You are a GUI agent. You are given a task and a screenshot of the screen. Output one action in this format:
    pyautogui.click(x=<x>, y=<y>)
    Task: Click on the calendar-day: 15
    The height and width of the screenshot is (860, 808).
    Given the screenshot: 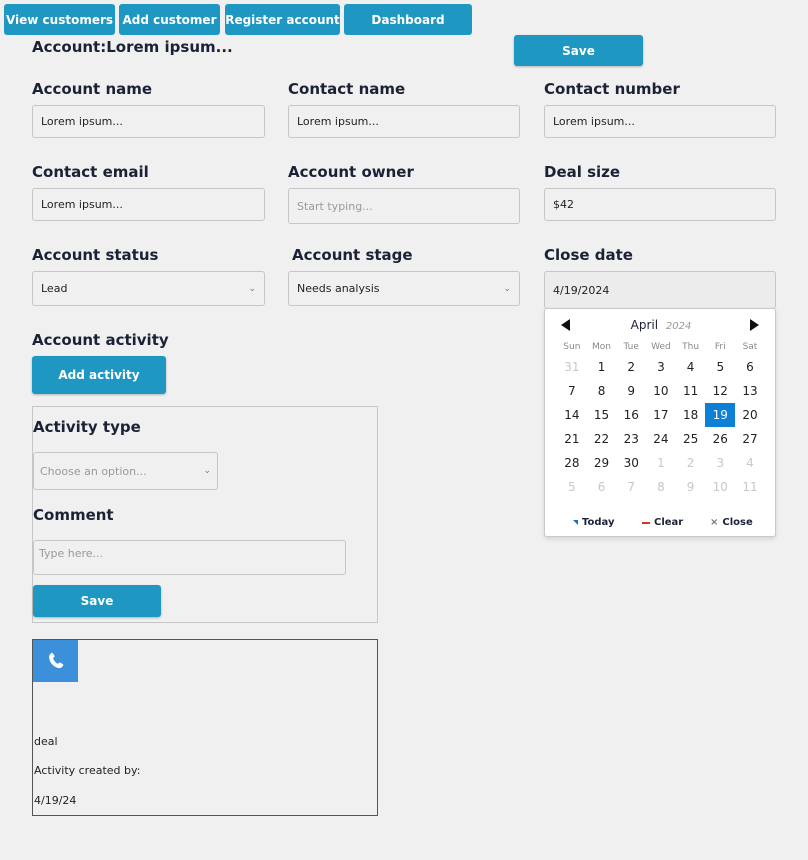 What is the action you would take?
    pyautogui.click(x=602, y=415)
    